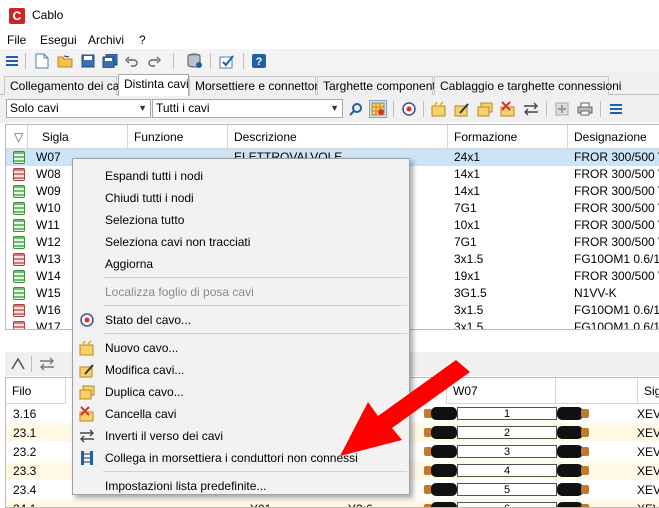  Describe the element at coordinates (17, 137) in the screenshot. I see `sort-indicator: ▽` at that location.